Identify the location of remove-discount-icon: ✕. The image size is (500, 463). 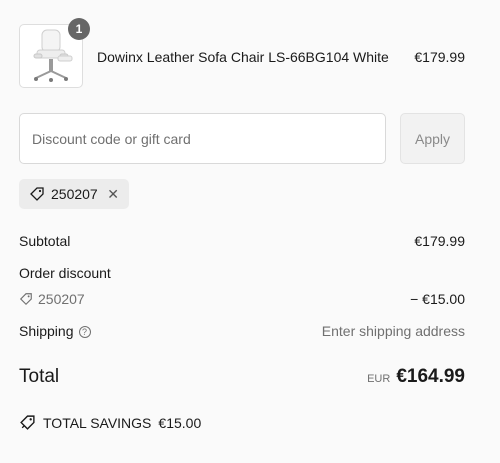
(113, 194).